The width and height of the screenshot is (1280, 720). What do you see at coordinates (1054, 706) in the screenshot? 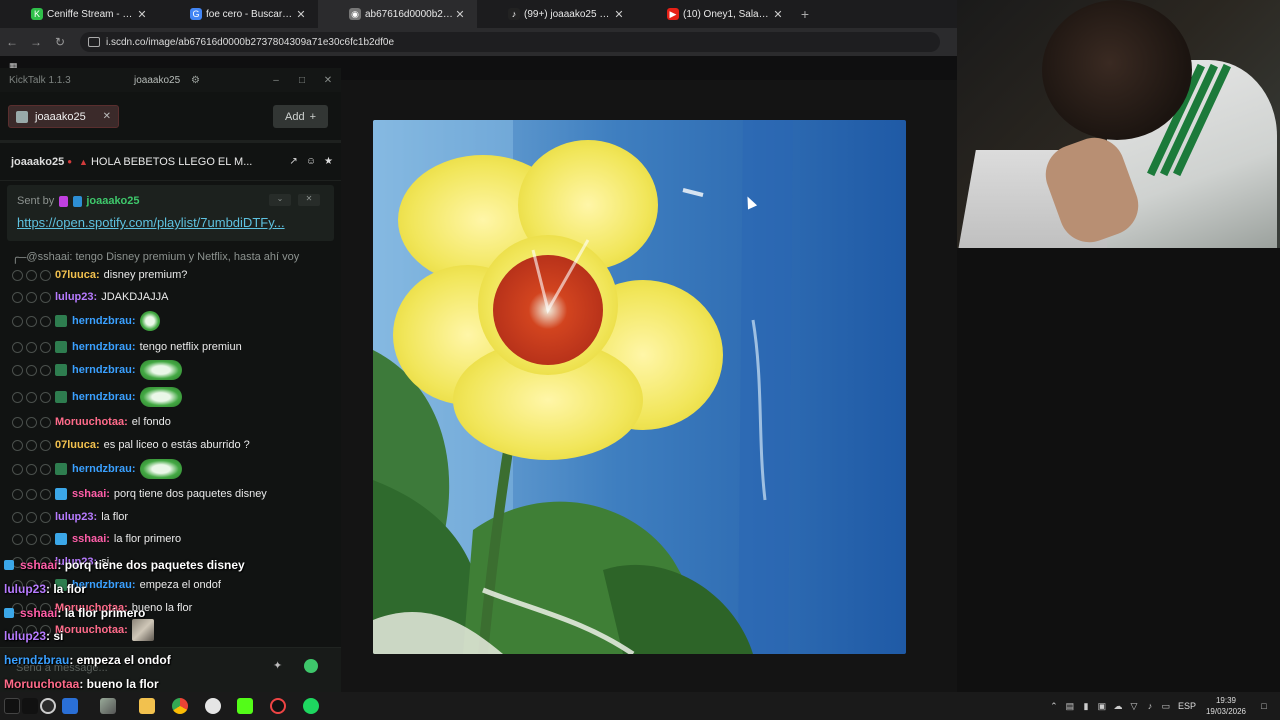
I see `chevron-up-icon: ⌃` at bounding box center [1054, 706].